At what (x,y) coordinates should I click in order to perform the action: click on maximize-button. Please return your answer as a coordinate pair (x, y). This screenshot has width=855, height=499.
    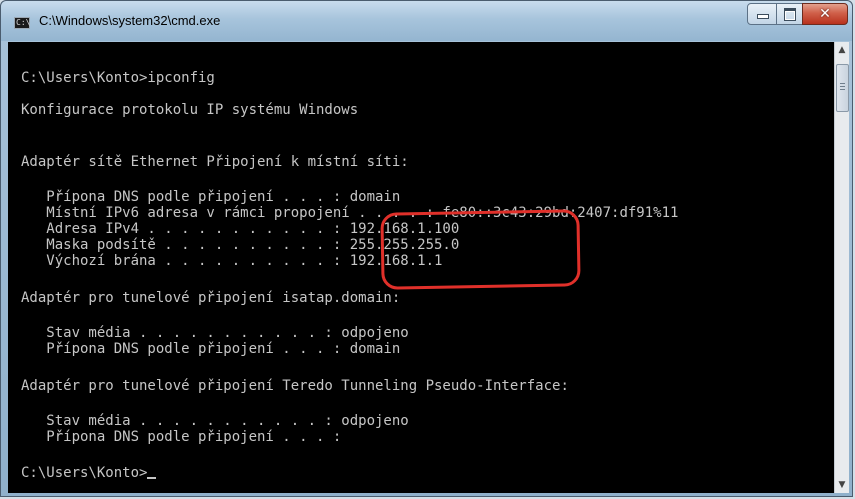
    Looking at the image, I should click on (789, 14).